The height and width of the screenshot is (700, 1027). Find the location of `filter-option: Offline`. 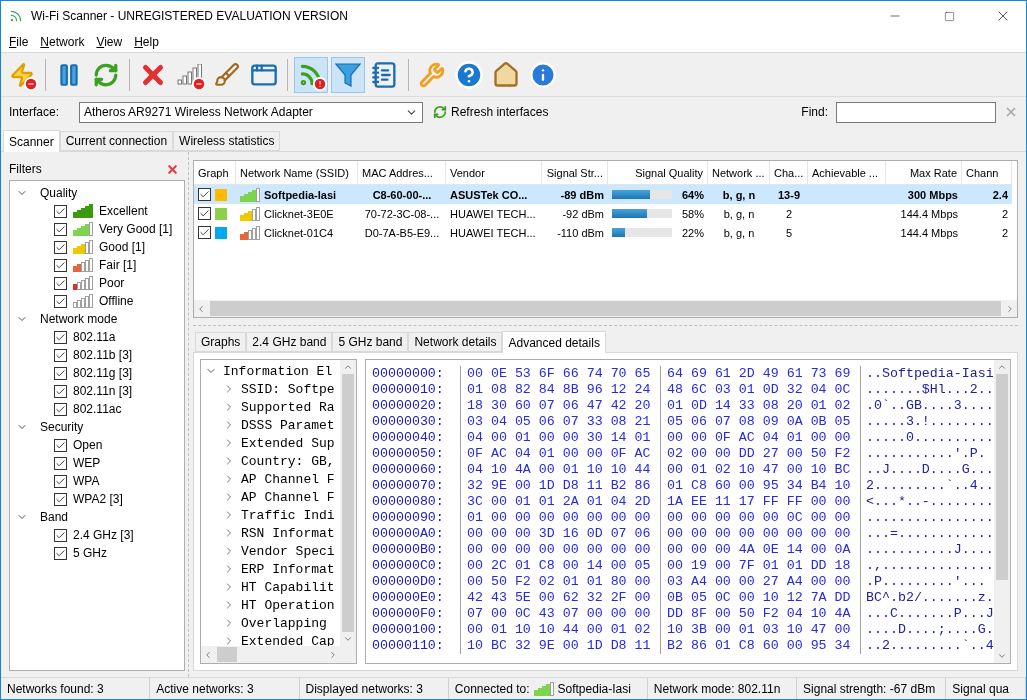

filter-option: Offline is located at coordinates (116, 301).